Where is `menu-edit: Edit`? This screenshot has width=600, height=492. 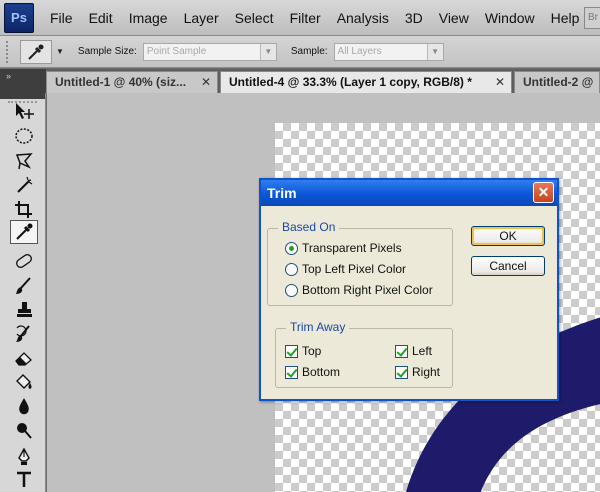 menu-edit: Edit is located at coordinates (101, 18).